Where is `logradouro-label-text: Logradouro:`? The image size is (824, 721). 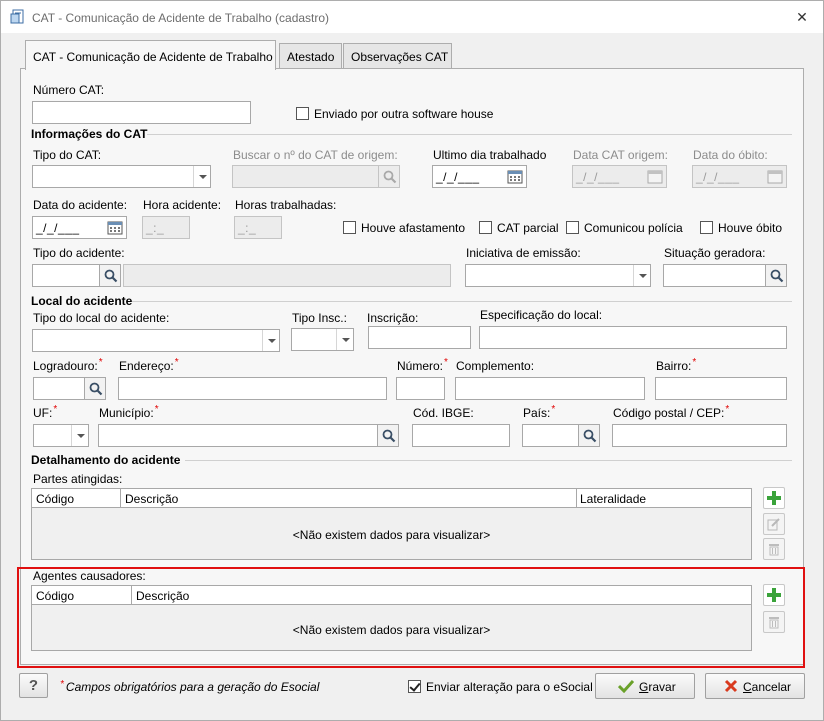
logradouro-label-text: Logradouro: is located at coordinates (65, 366).